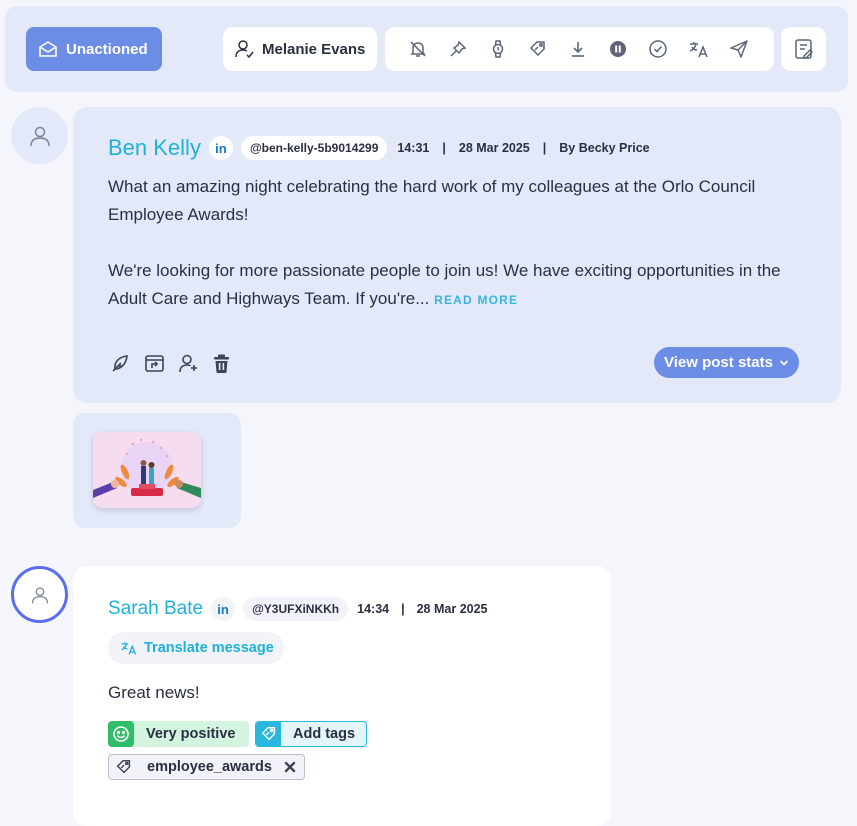 The width and height of the screenshot is (857, 826). Describe the element at coordinates (494, 148) in the screenshot. I see `post-date: 28 Mar 2025` at that location.